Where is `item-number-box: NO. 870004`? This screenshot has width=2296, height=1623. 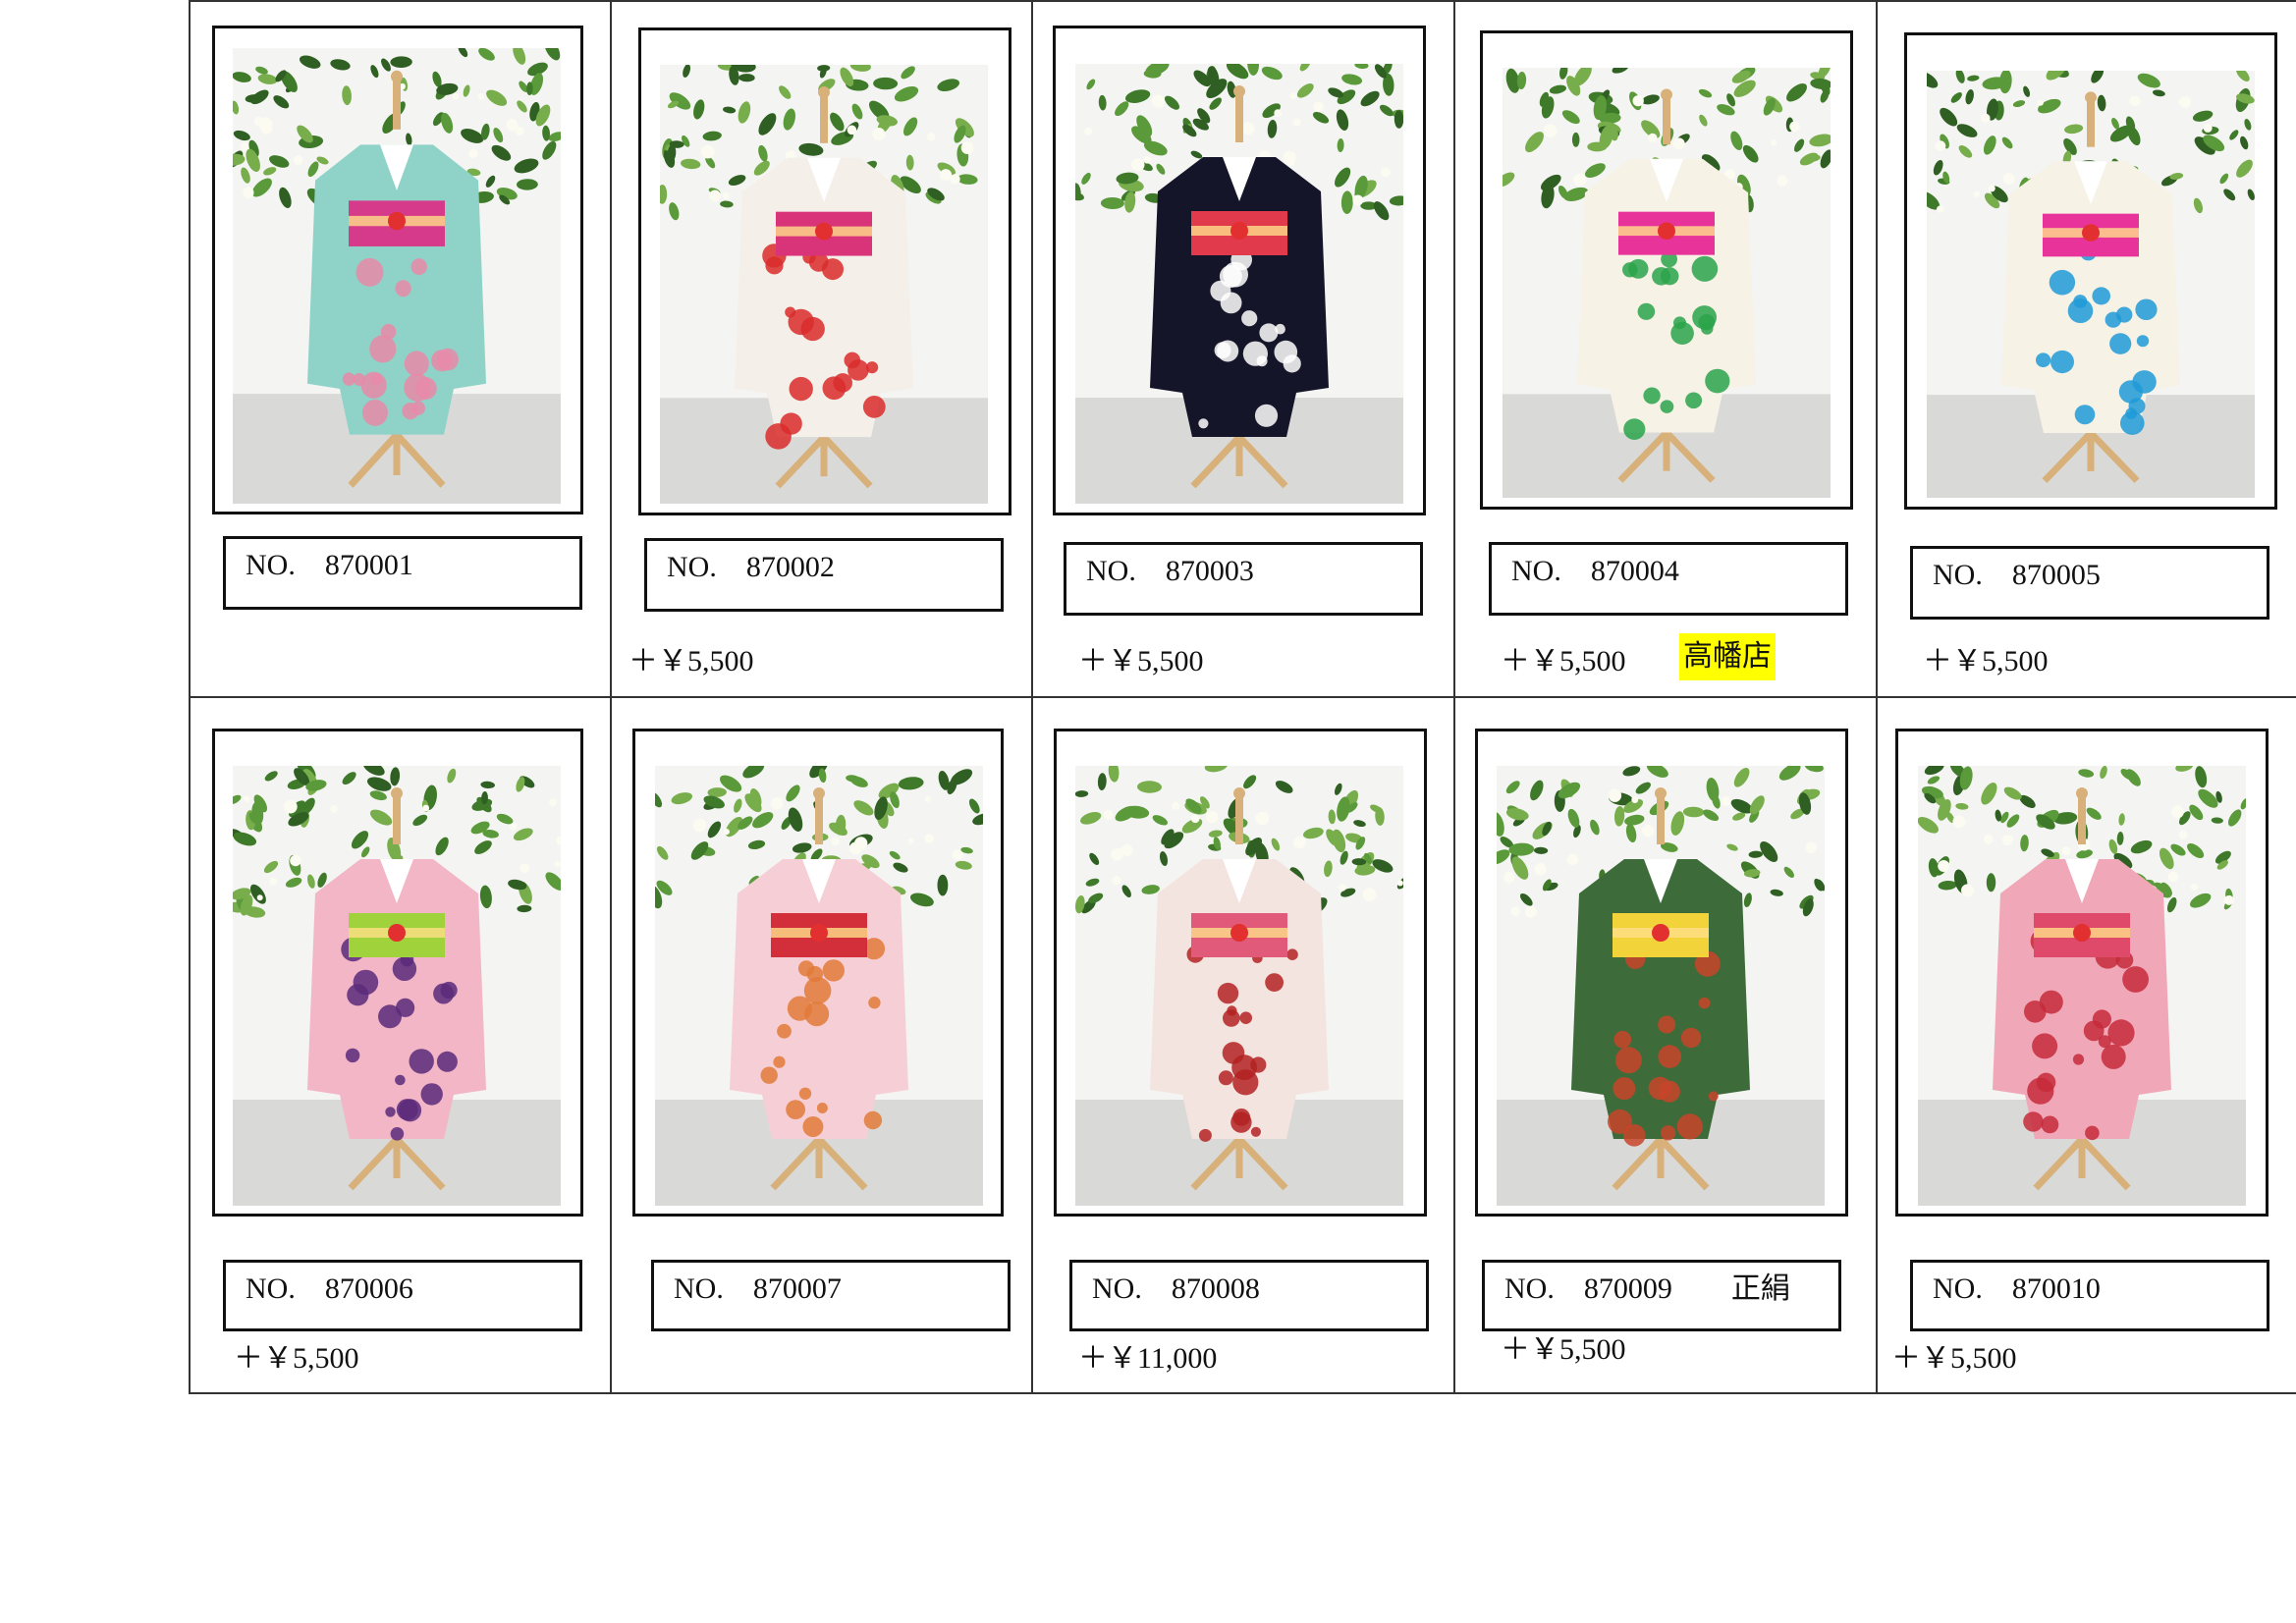
item-number-box: NO. 870004 is located at coordinates (1668, 579).